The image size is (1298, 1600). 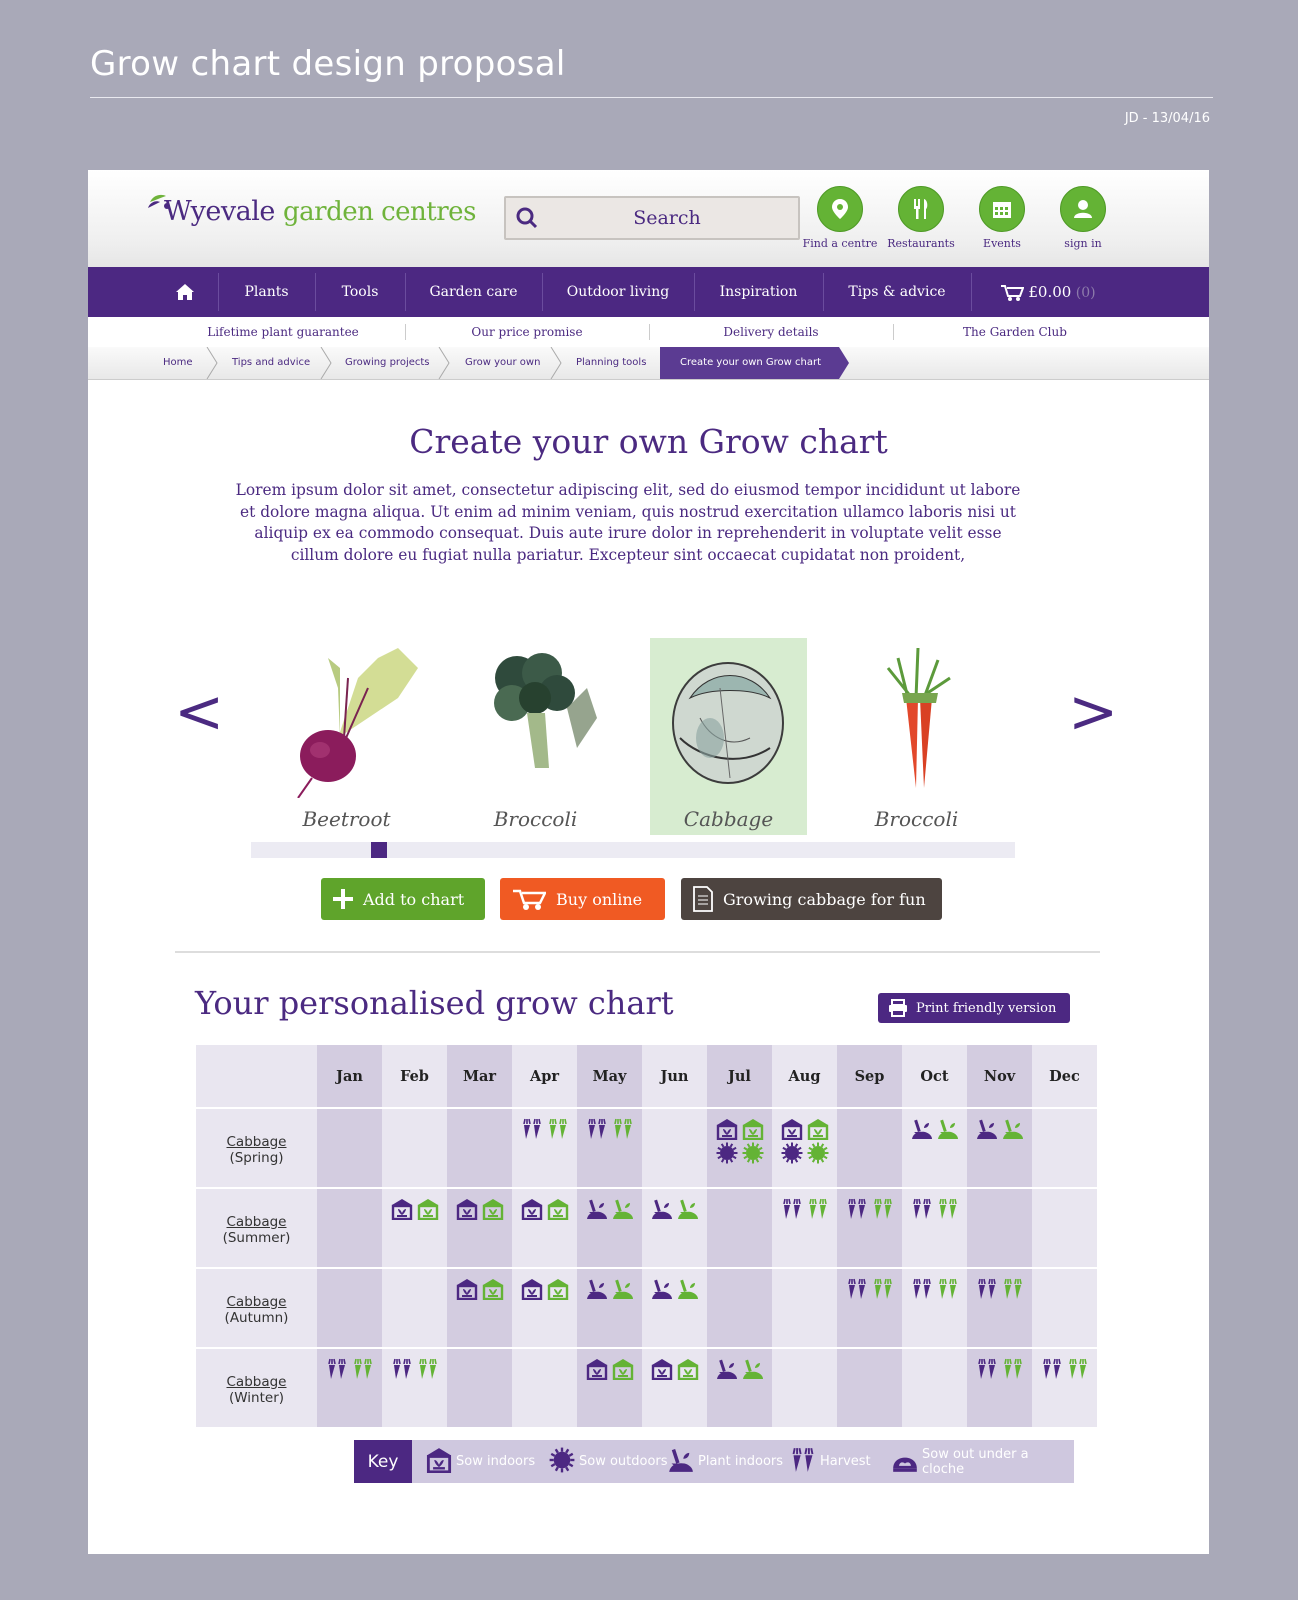 What do you see at coordinates (840, 218) in the screenshot?
I see `find-centre-link: Find a centre` at bounding box center [840, 218].